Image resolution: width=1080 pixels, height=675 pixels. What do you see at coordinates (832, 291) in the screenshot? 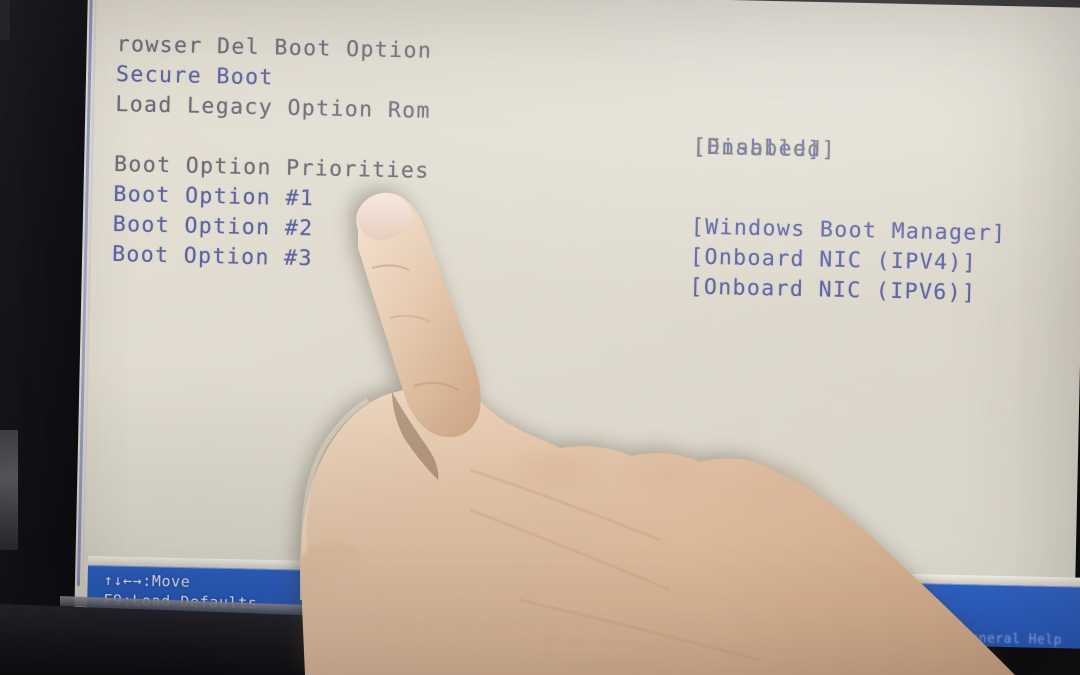
I see `row-value-boot-option-3: [Onboard NIC (IPV6)]` at bounding box center [832, 291].